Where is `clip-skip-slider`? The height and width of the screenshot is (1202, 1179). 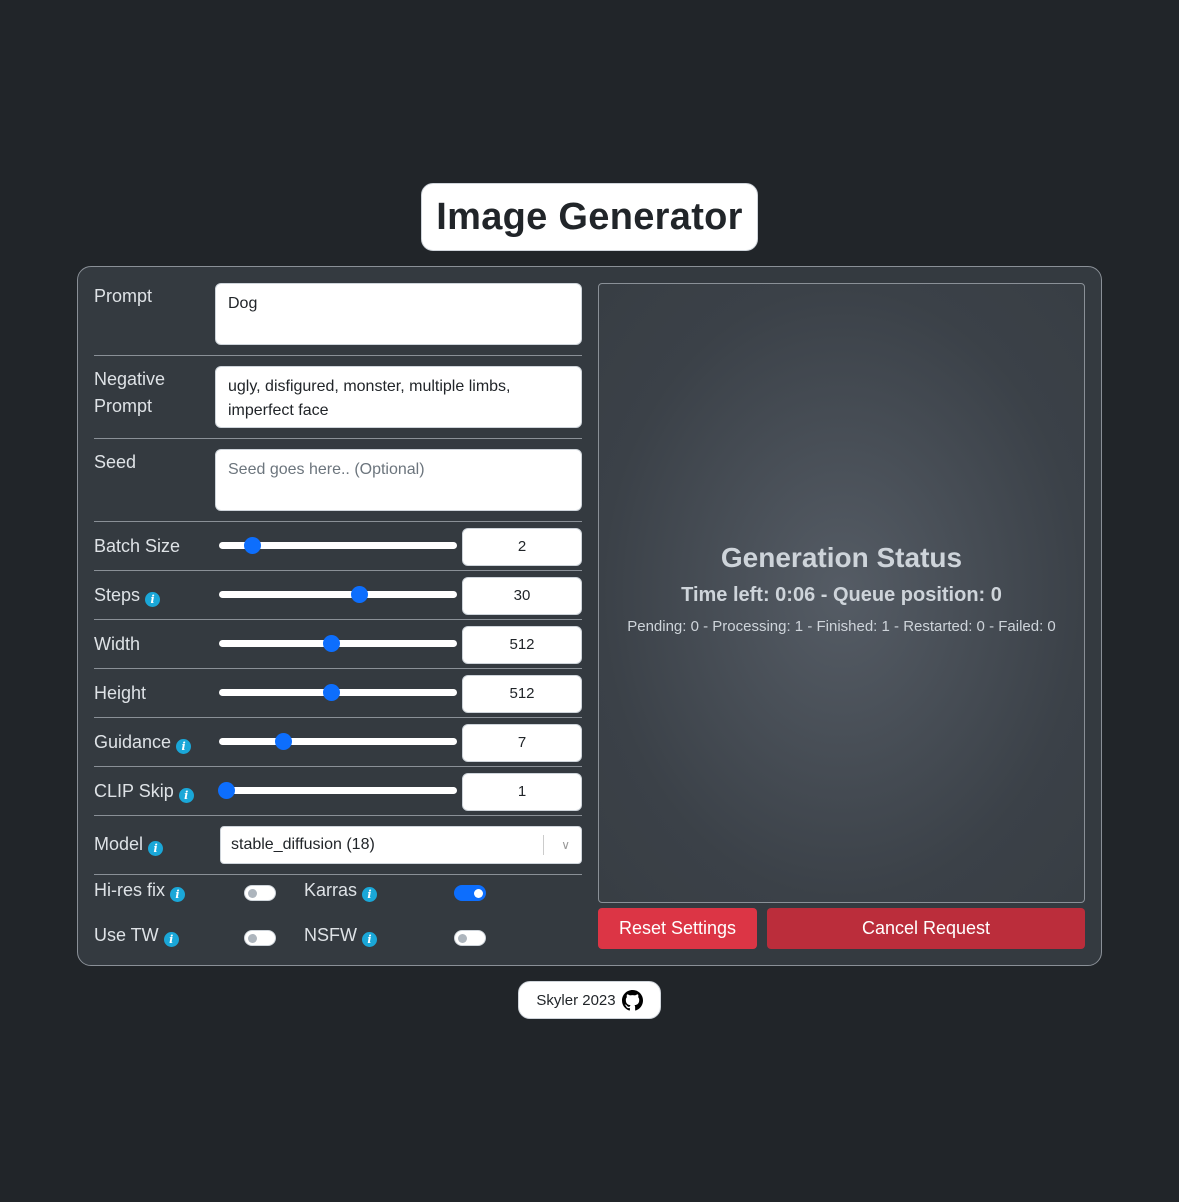 clip-skip-slider is located at coordinates (337, 790).